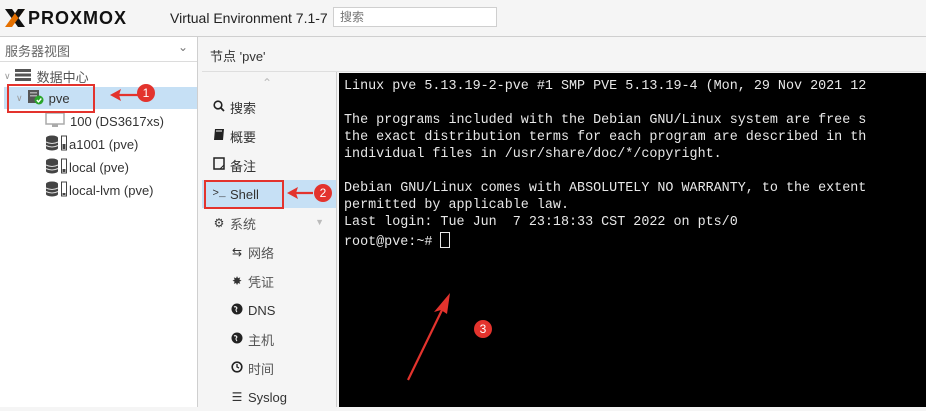  I want to click on notes-icon, so click(219, 165).